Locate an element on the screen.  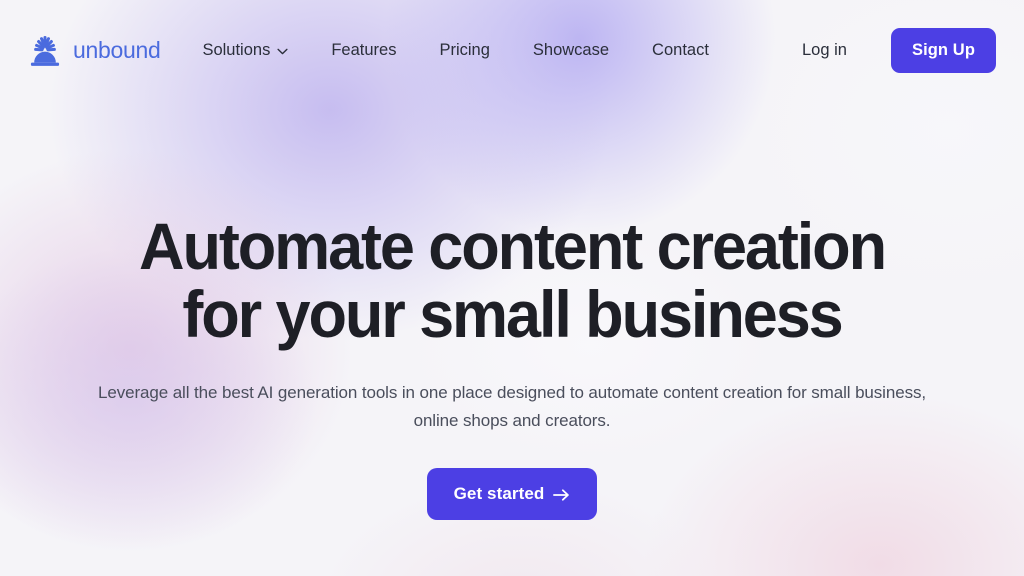
nav-item-contact-label: Contact is located at coordinates (680, 50).